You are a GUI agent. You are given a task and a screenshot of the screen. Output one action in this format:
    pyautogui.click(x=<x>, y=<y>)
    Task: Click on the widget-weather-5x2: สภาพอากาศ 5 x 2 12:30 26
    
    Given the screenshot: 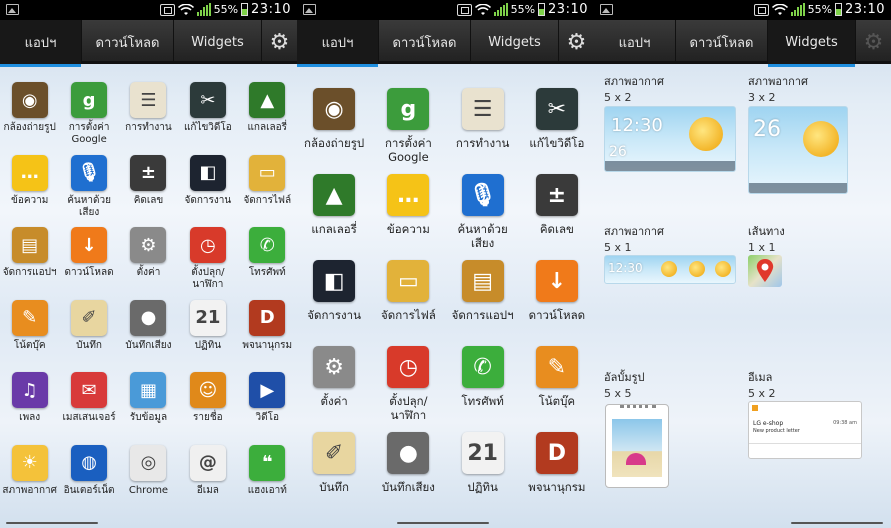 What is the action you would take?
    pyautogui.click(x=671, y=127)
    